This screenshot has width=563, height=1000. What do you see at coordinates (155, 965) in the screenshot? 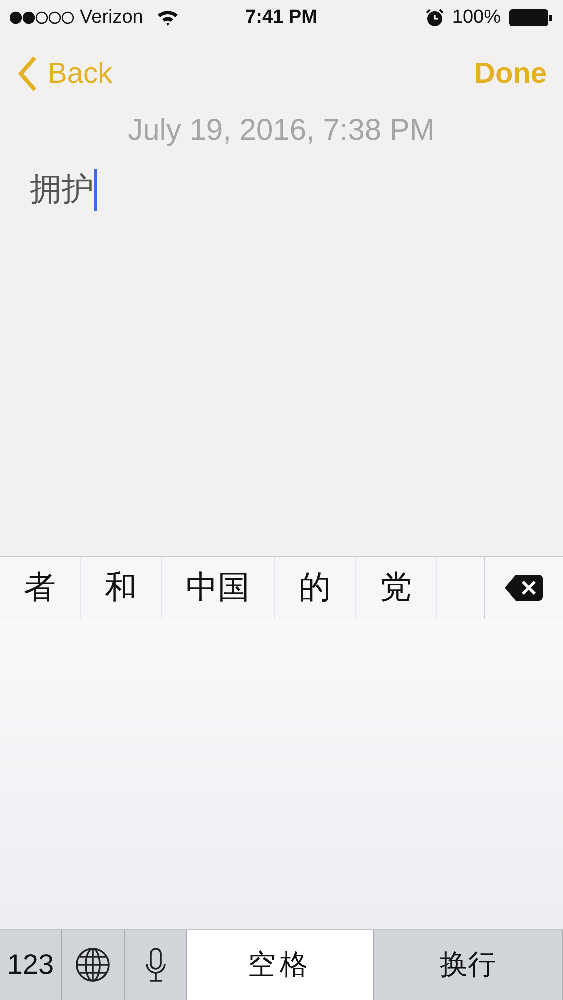
I see `microphone-icon` at bounding box center [155, 965].